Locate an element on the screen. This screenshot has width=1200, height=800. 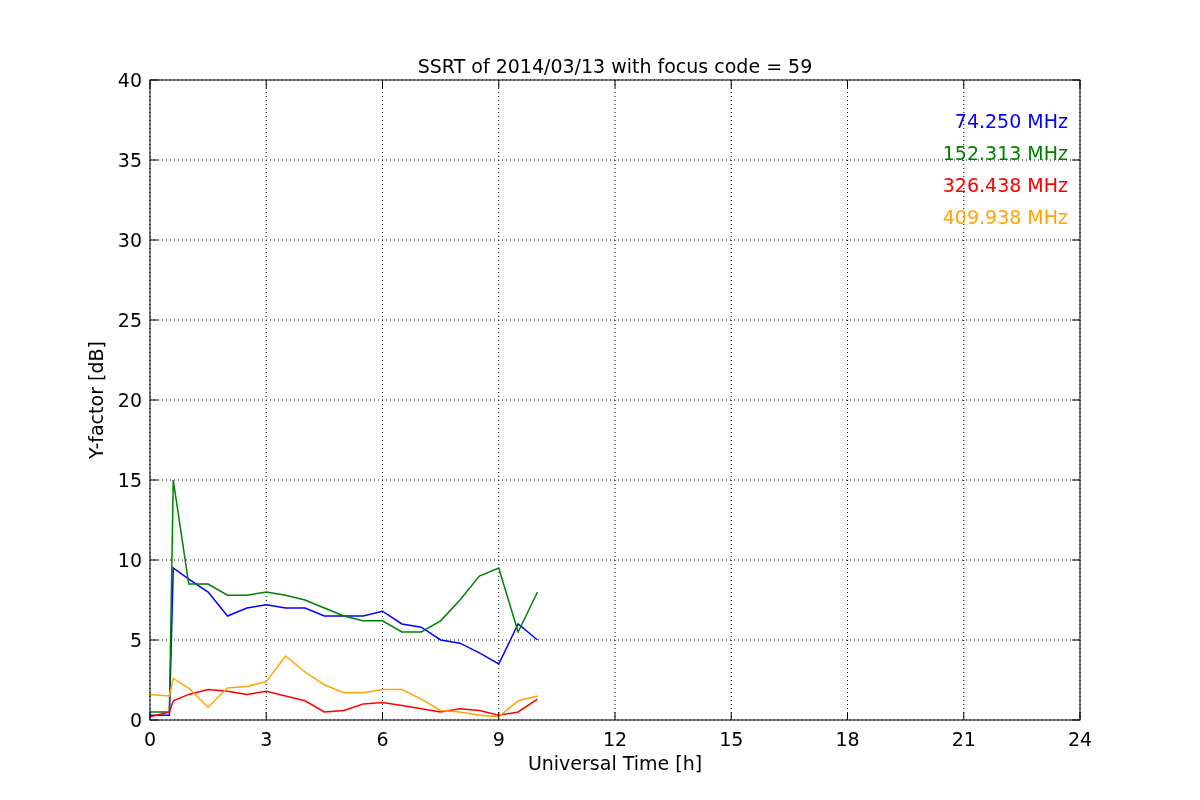
y-tick-label: 30 is located at coordinates (129, 240).